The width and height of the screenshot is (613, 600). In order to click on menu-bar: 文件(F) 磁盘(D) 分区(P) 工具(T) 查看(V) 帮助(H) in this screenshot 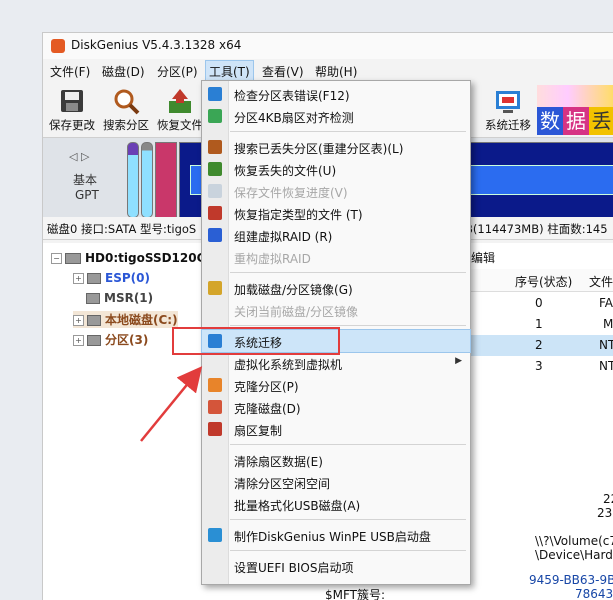, I will do `click(328, 71)`.